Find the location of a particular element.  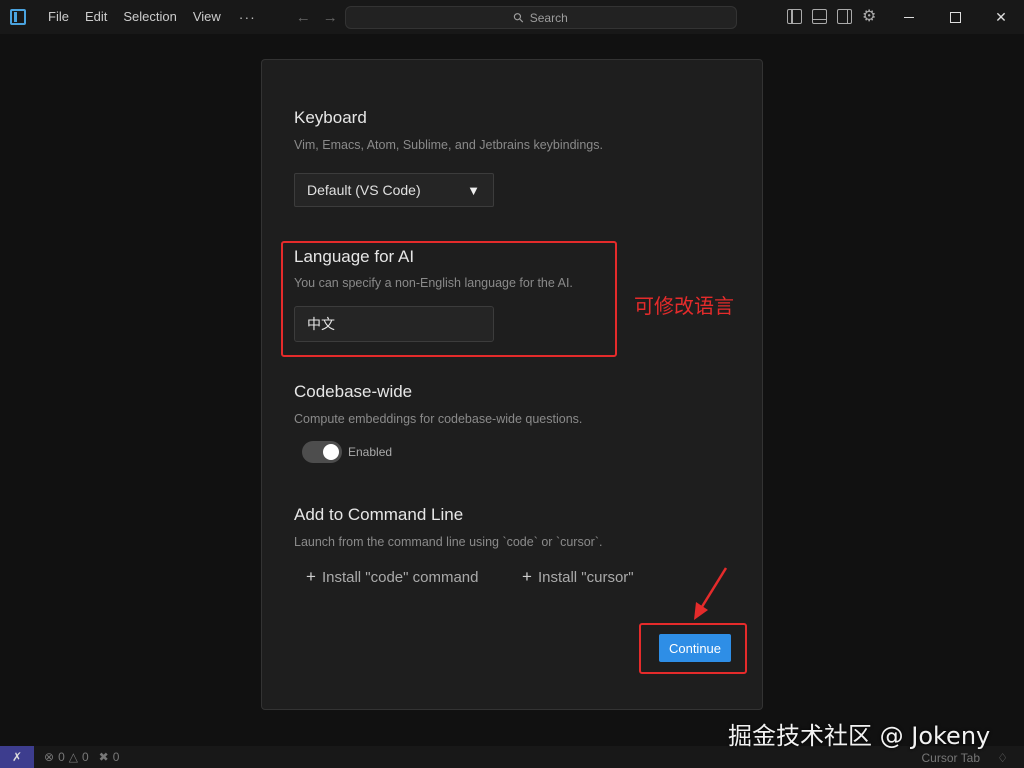

annotation-arrow-icon is located at coordinates (711, 593).